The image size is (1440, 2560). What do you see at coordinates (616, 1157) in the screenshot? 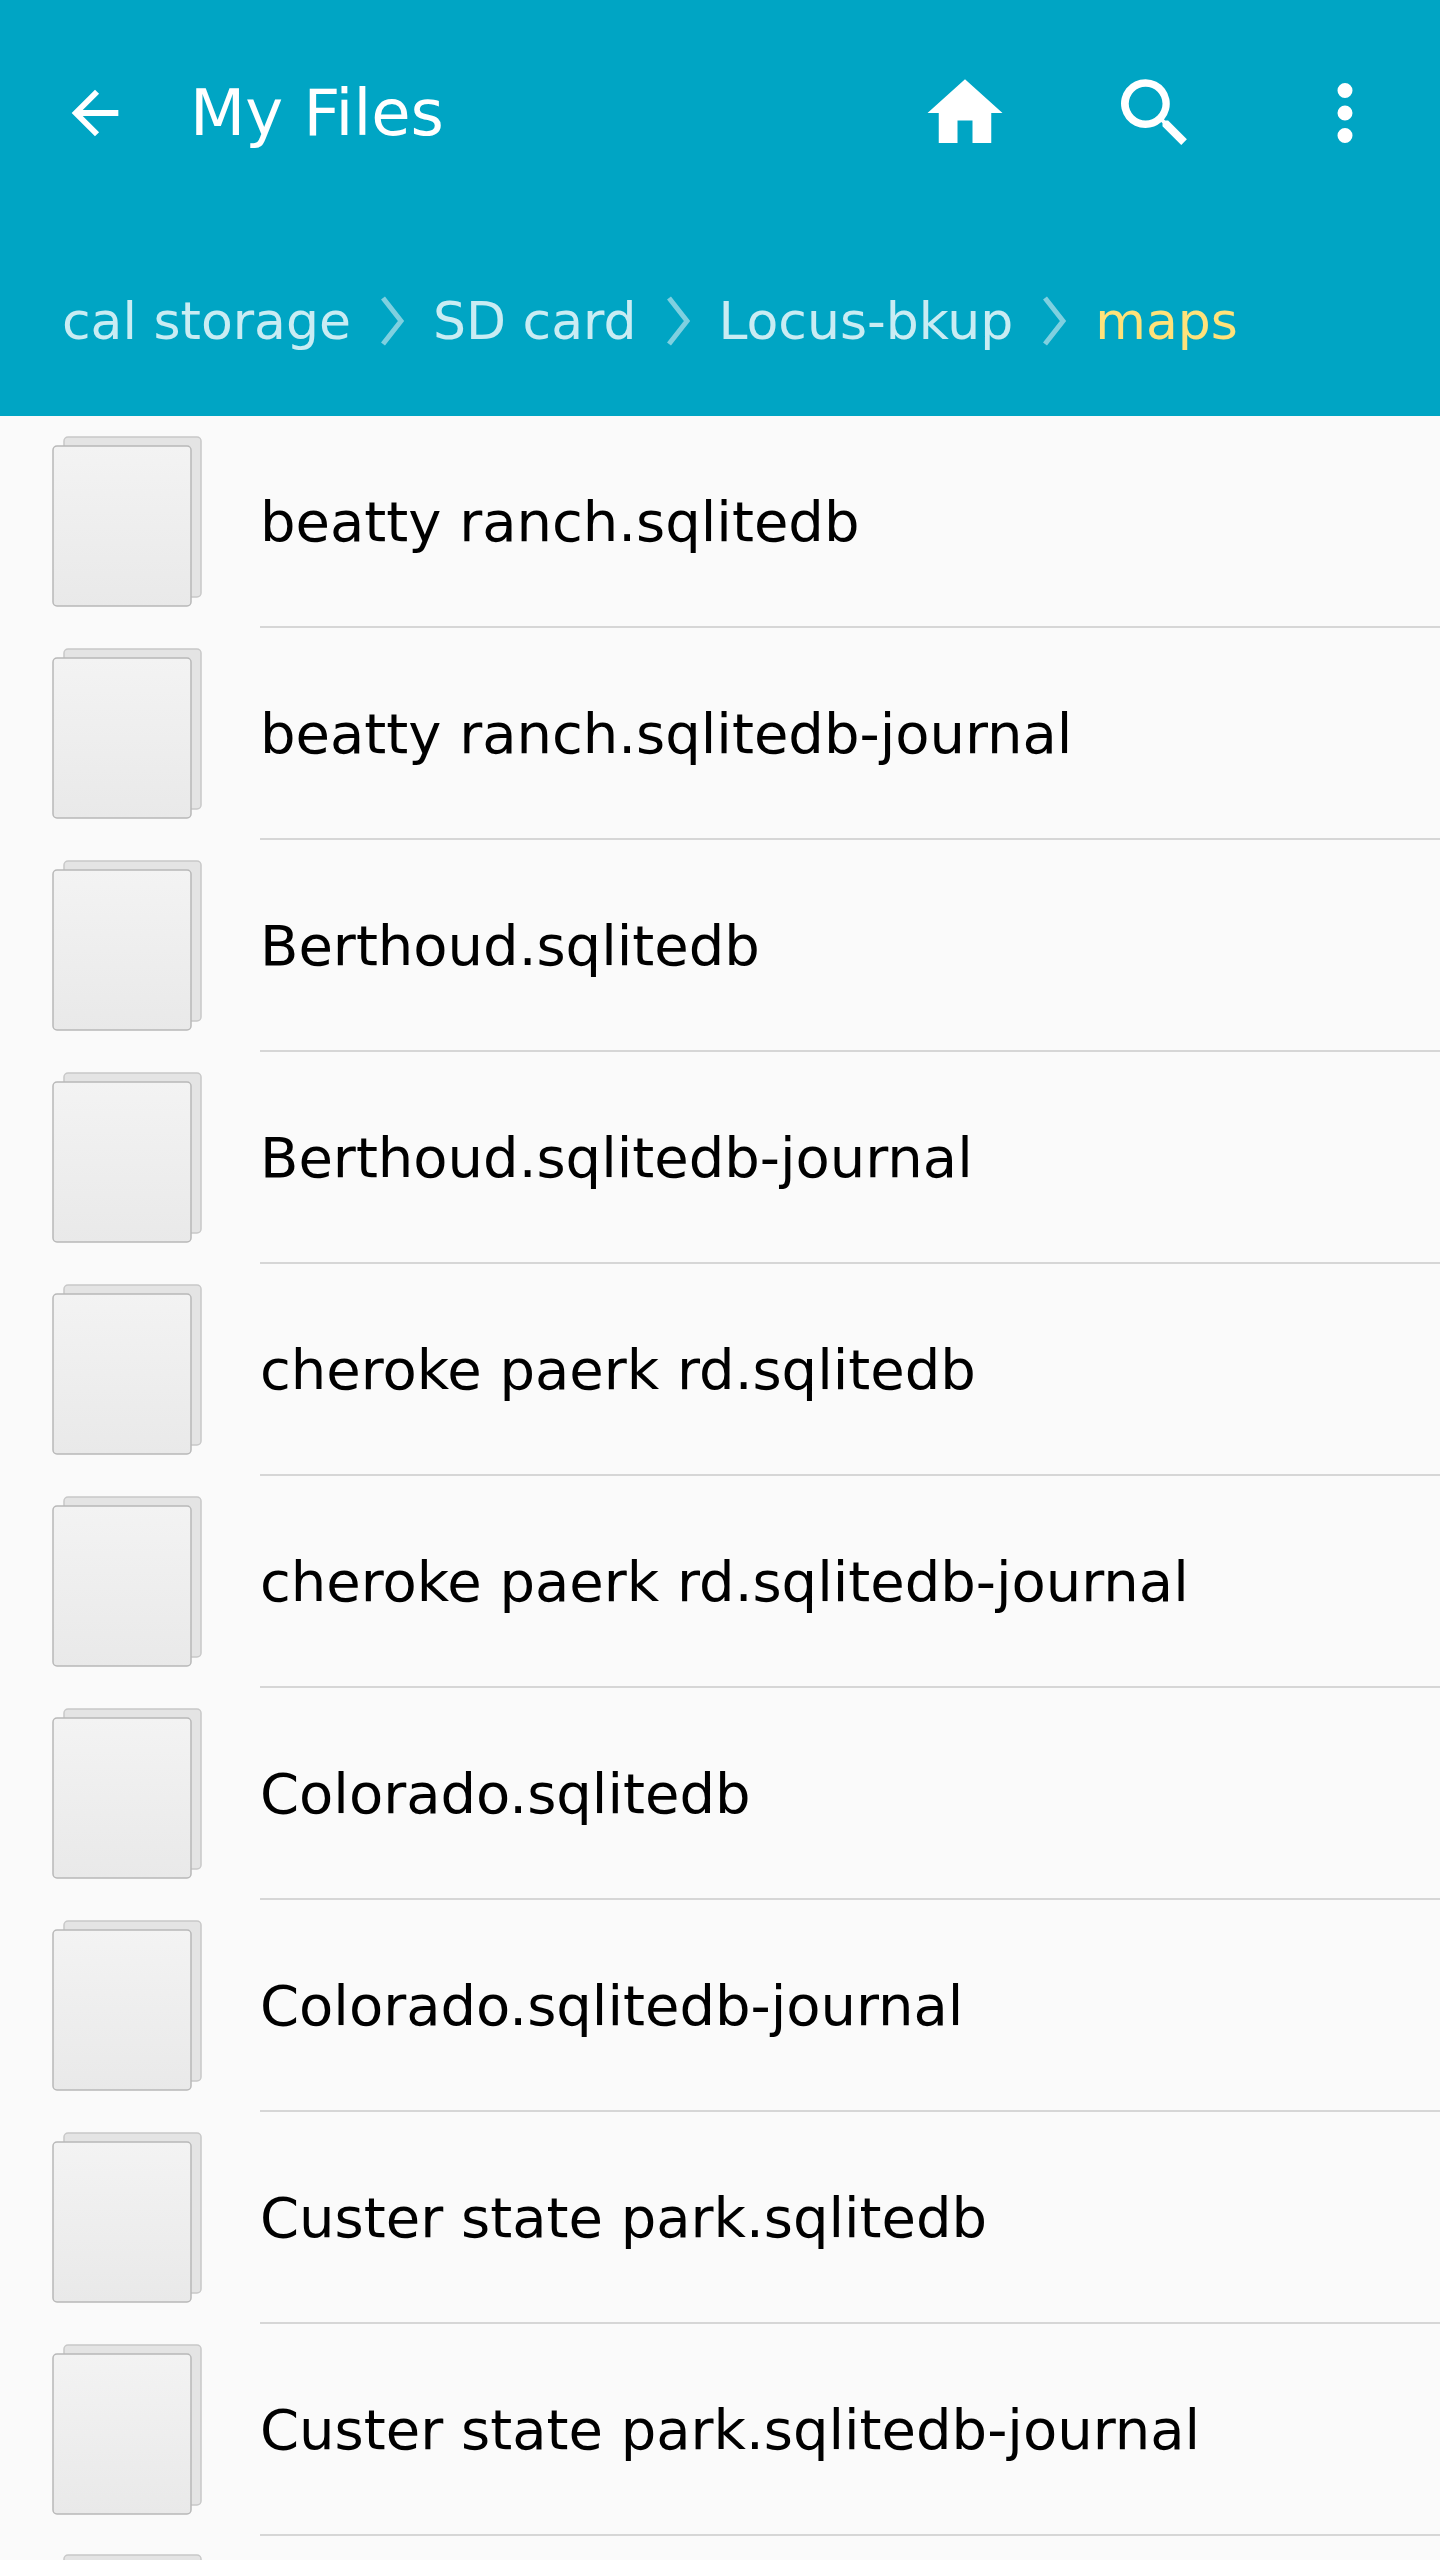
I see `file-name: Berthoud.sqlitedb-journal` at bounding box center [616, 1157].